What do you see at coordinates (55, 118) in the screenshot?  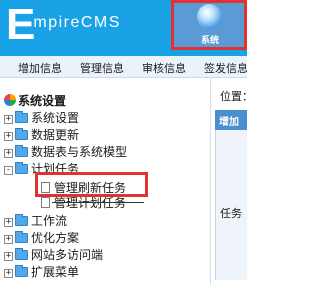 I see `tree-item-label: 系统设置` at bounding box center [55, 118].